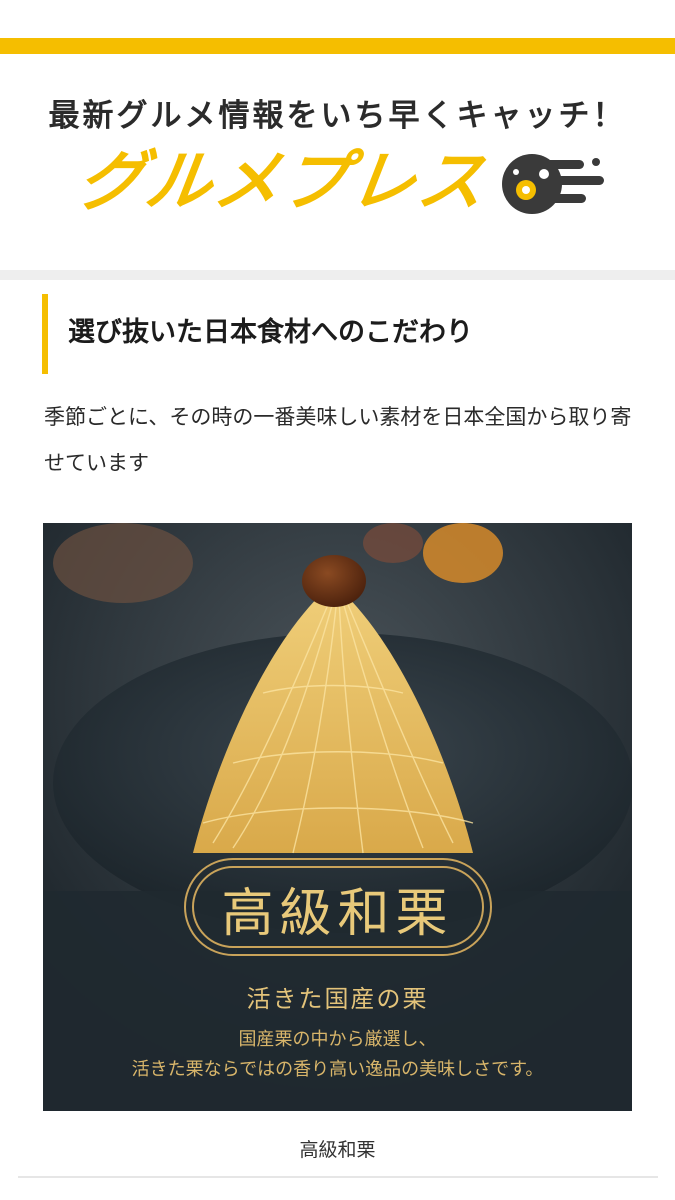 The width and height of the screenshot is (675, 1200). I want to click on header-tagline: 最新グルメ情報をいち早くキャッチ！, so click(337, 116).